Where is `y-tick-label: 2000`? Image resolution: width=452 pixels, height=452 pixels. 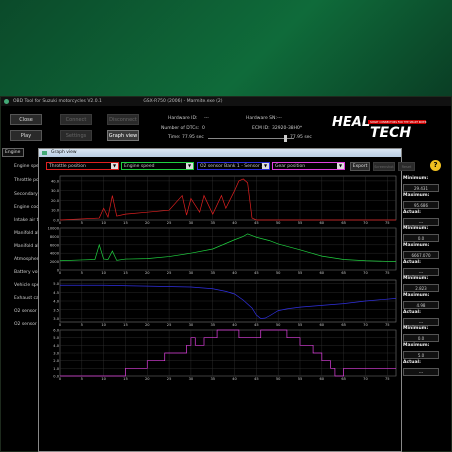 y-tick-label: 2000 is located at coordinates (55, 262).